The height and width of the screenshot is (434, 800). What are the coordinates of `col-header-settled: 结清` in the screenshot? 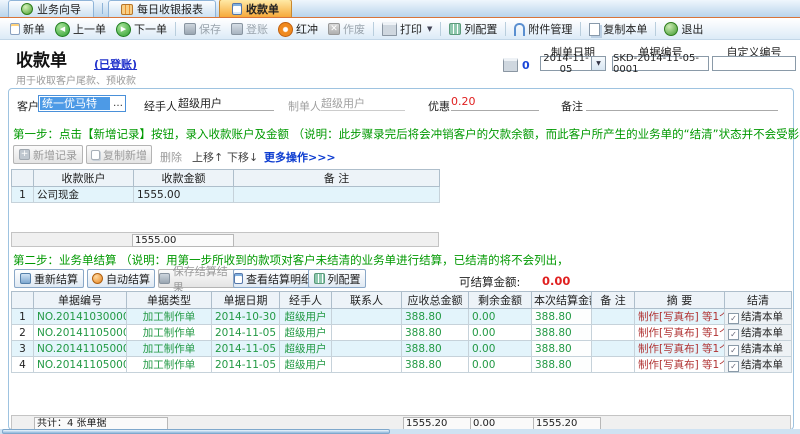 It's located at (758, 300).